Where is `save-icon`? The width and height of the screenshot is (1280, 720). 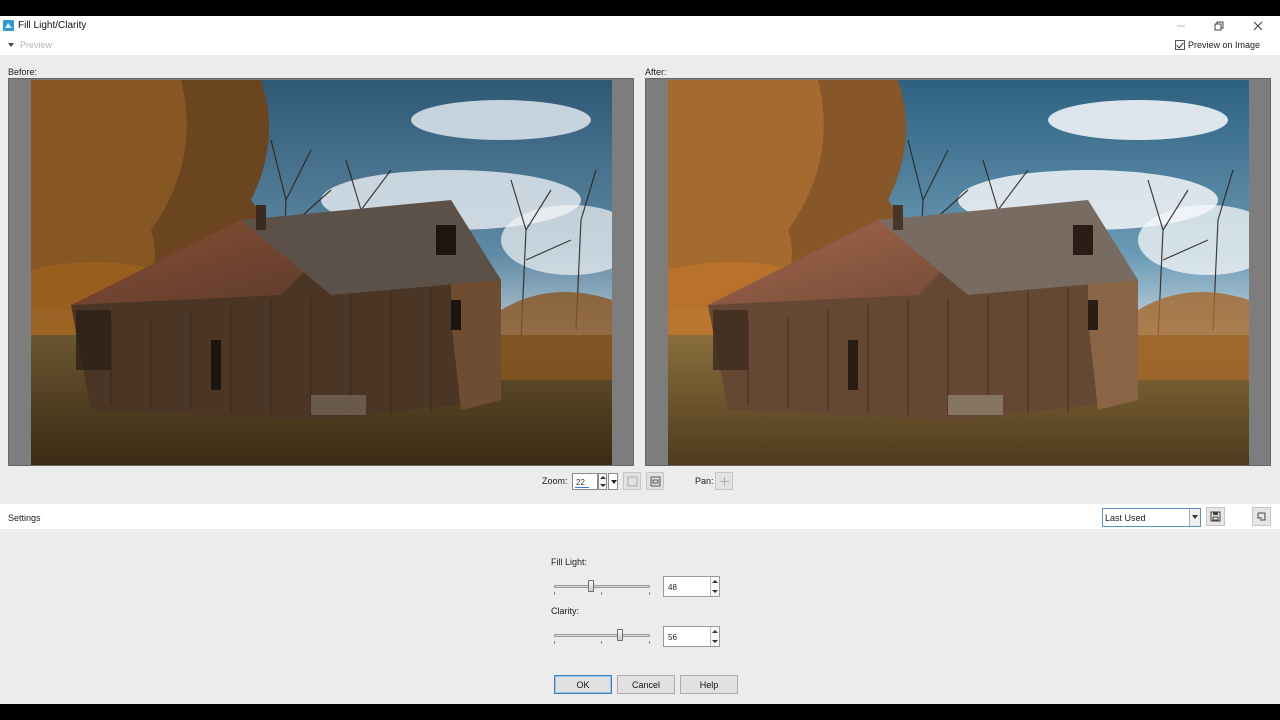
save-icon is located at coordinates (1215, 516).